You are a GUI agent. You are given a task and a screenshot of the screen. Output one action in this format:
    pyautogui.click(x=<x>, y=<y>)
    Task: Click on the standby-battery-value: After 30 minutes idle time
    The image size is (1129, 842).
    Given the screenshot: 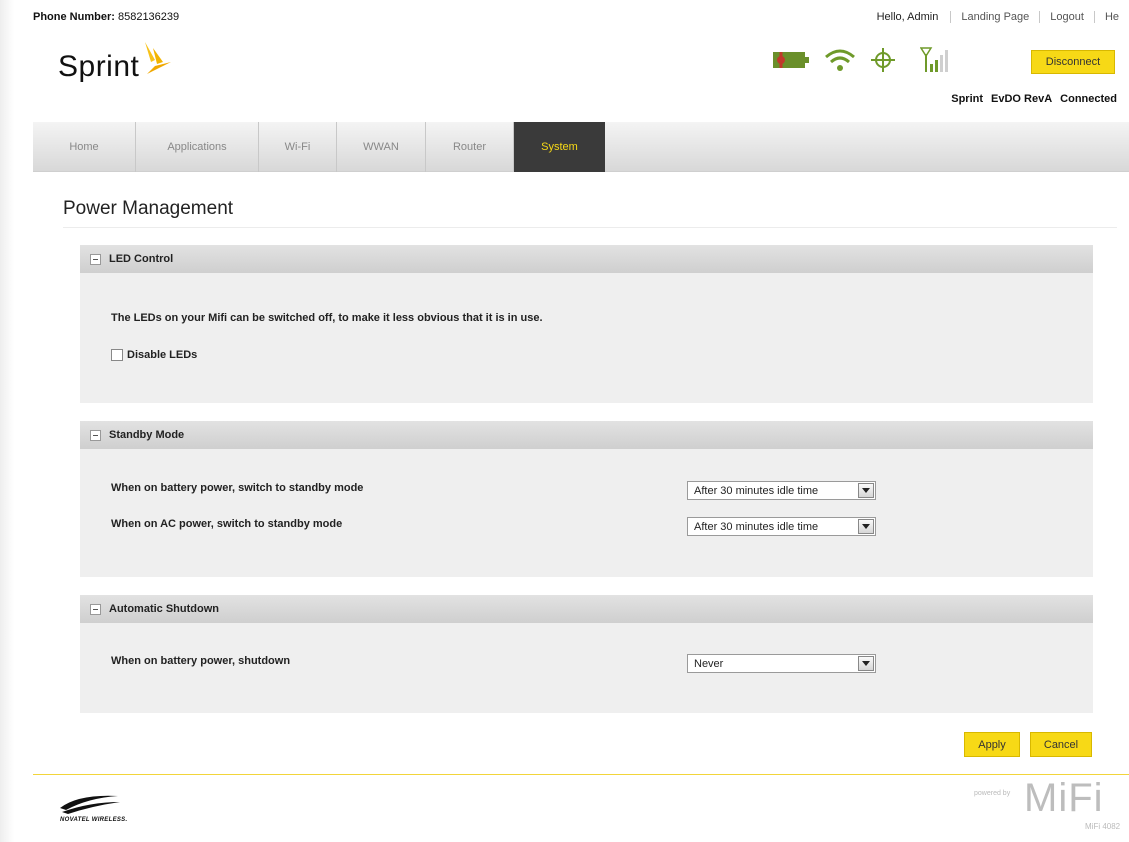 What is the action you would take?
    pyautogui.click(x=756, y=490)
    